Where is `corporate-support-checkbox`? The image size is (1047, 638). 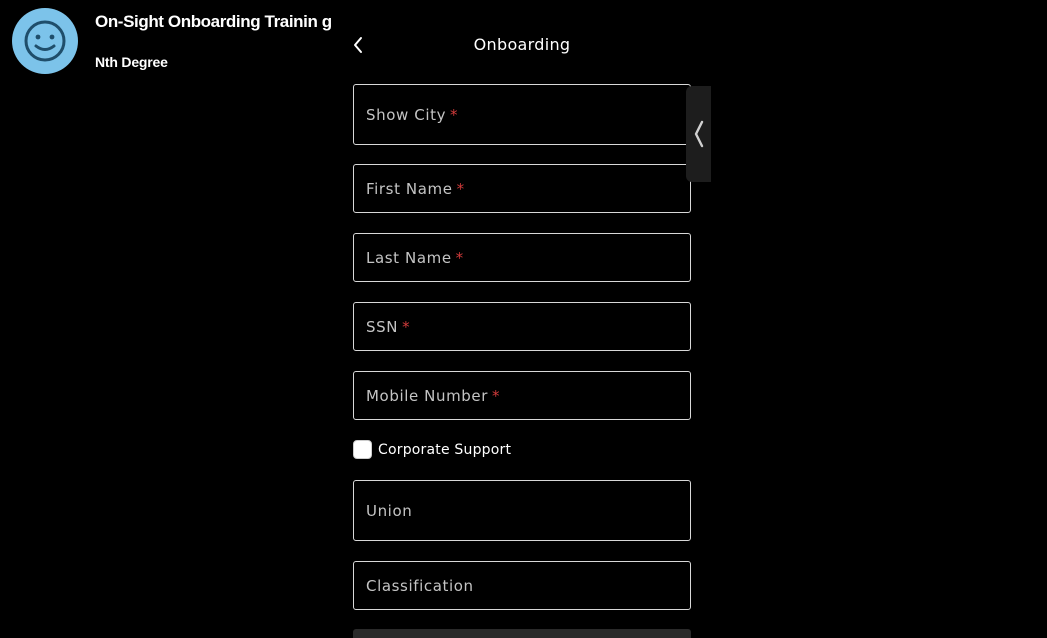 corporate-support-checkbox is located at coordinates (362, 449).